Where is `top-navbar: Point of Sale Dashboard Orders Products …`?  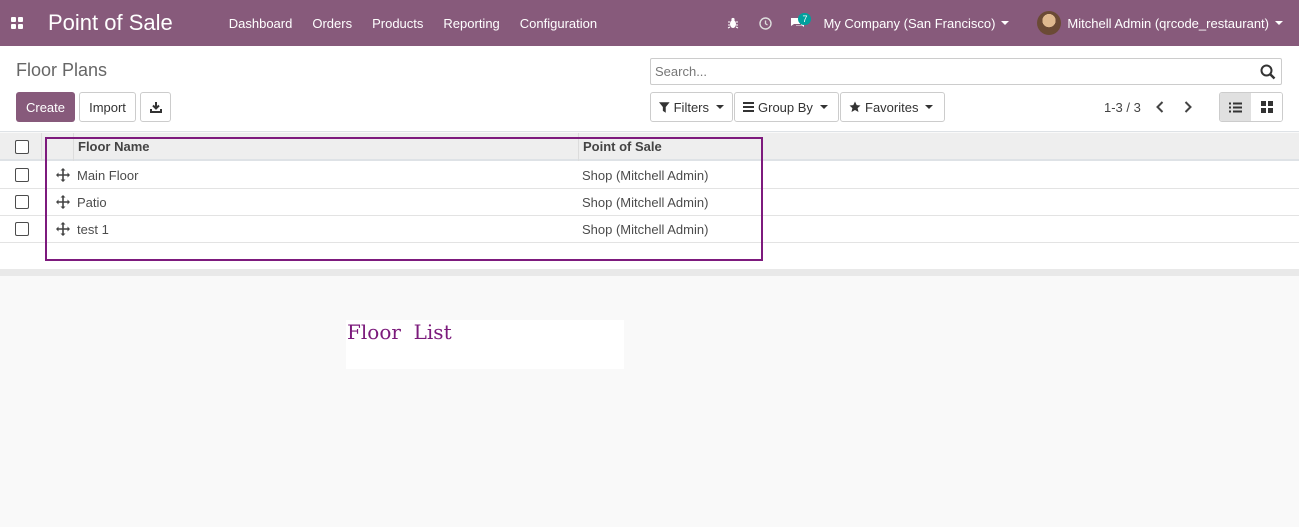
top-navbar: Point of Sale Dashboard Orders Products … is located at coordinates (649, 23).